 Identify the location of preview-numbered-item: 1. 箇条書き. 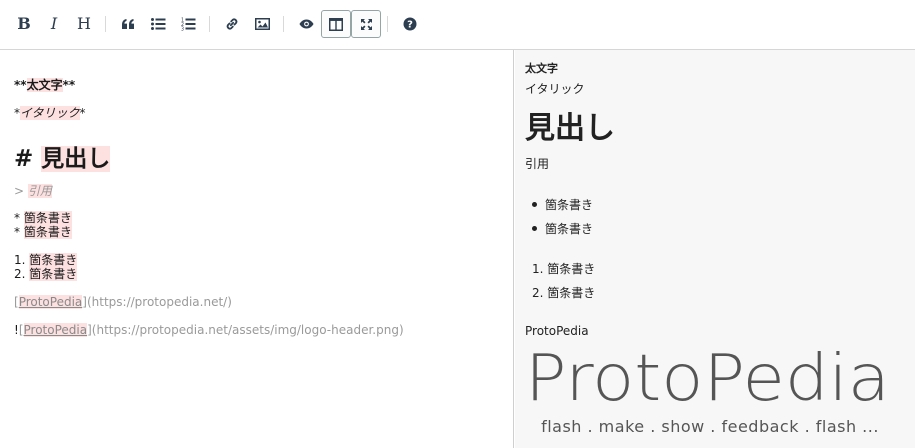
(564, 269).